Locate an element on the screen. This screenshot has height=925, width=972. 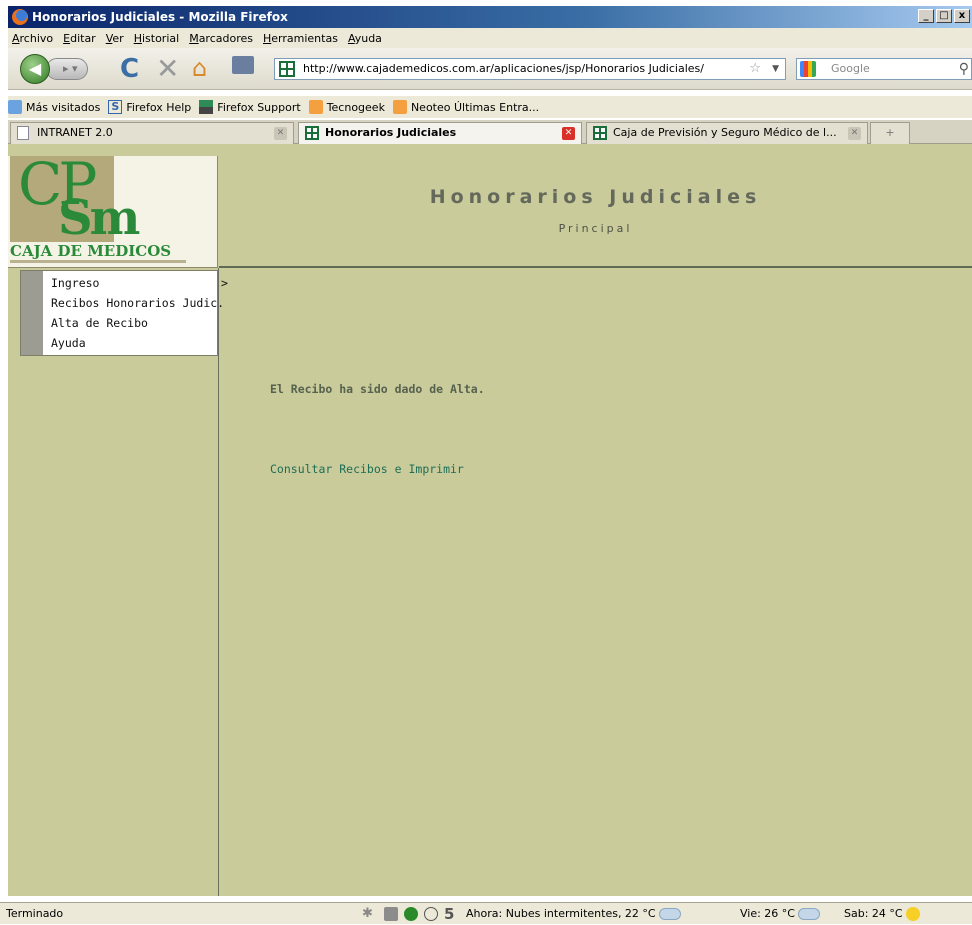
page-header: Honorarios Judiciales Principal is located at coordinates (595, 212).